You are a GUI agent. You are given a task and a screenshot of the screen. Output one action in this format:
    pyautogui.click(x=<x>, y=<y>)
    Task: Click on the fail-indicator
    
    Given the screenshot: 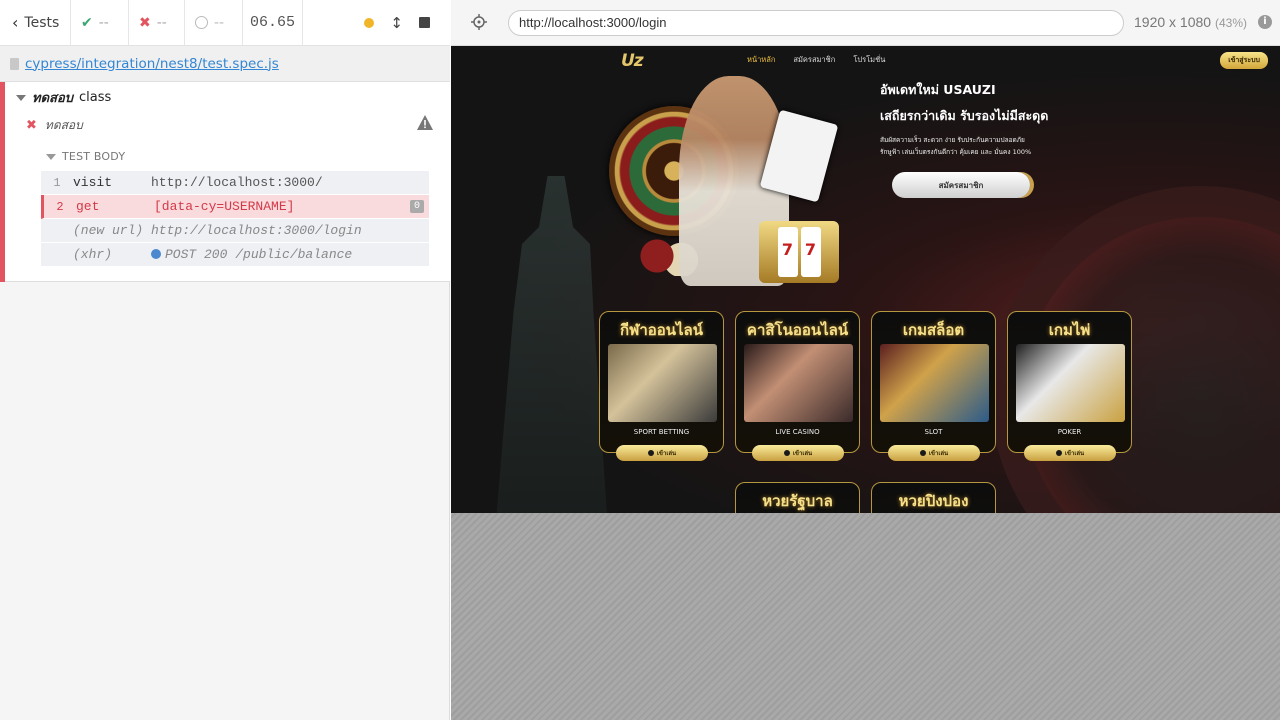 What is the action you would take?
    pyautogui.click(x=2, y=182)
    